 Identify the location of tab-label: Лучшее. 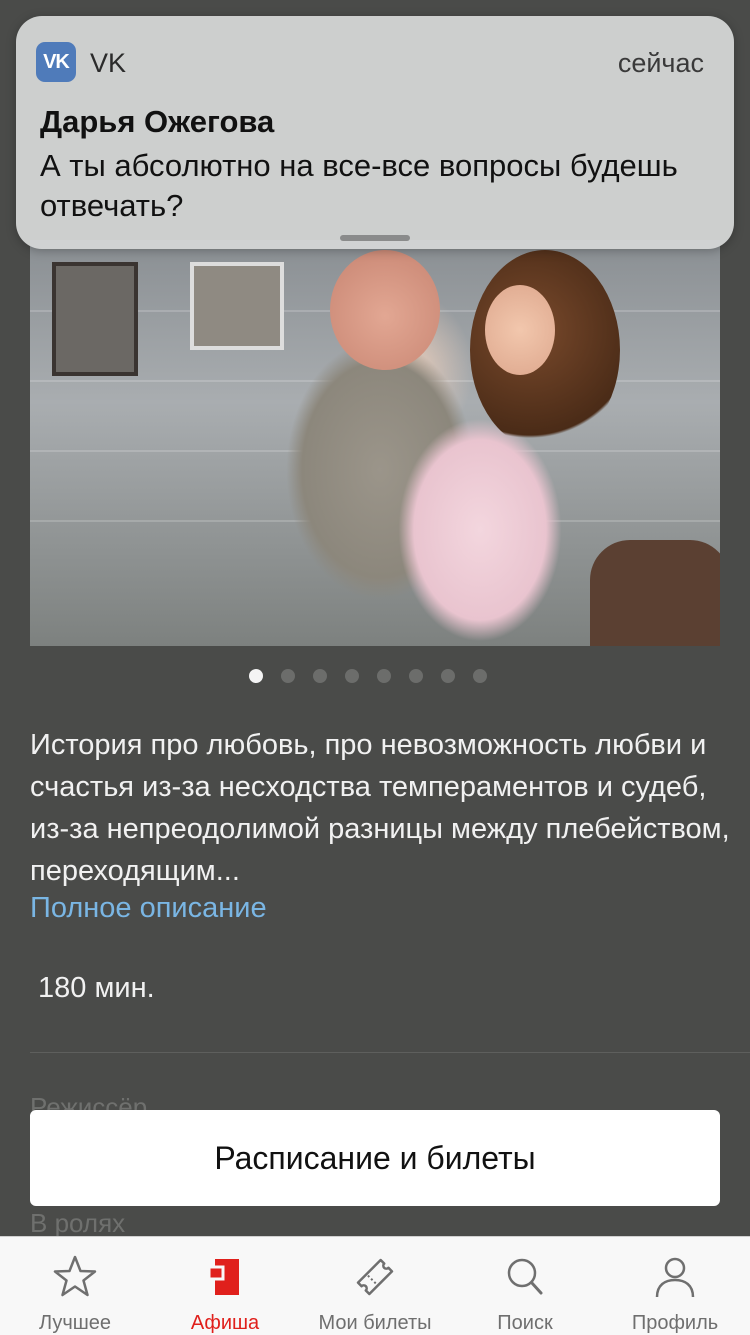
(75, 1323).